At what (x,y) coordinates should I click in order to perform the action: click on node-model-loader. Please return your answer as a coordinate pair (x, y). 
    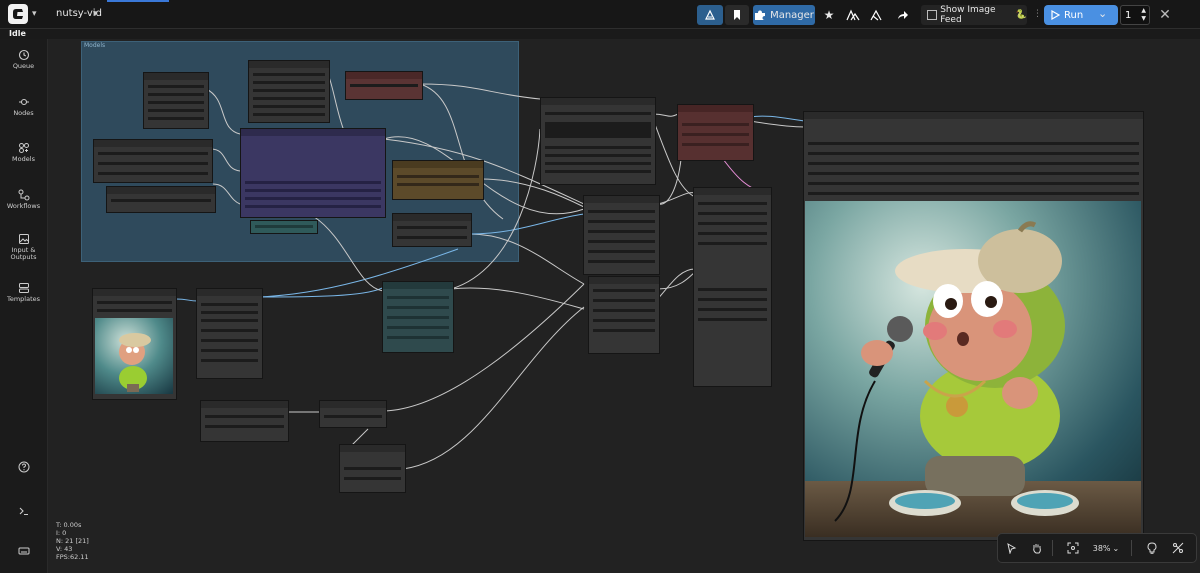
    Looking at the image, I should click on (313, 173).